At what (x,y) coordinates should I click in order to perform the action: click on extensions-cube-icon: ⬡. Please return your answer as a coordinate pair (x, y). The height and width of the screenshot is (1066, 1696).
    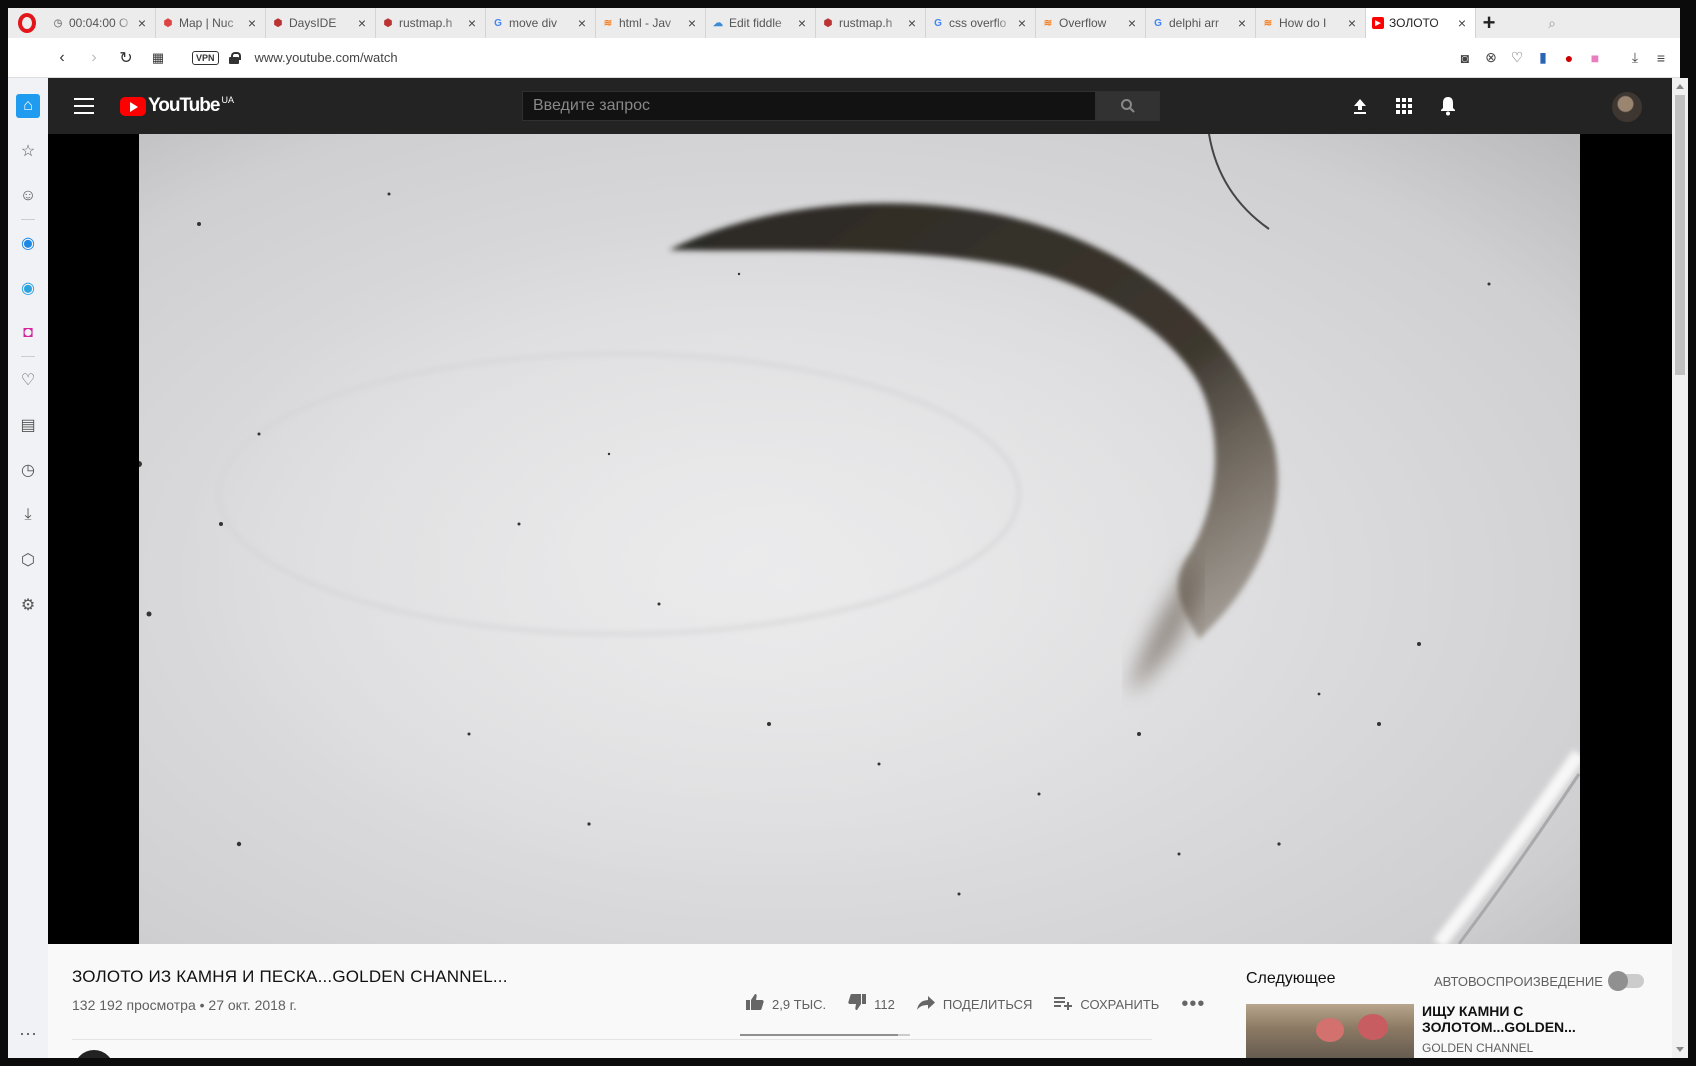
    Looking at the image, I should click on (28, 560).